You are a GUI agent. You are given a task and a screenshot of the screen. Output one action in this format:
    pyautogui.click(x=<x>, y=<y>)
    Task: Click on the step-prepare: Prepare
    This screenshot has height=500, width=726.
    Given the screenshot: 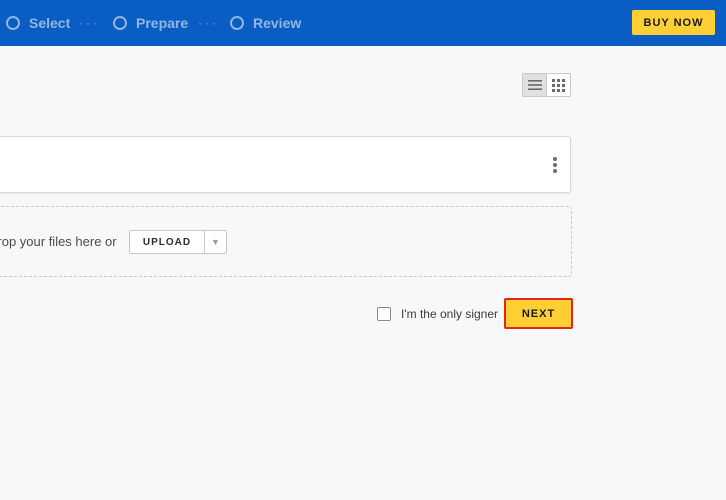 What is the action you would take?
    pyautogui.click(x=150, y=23)
    